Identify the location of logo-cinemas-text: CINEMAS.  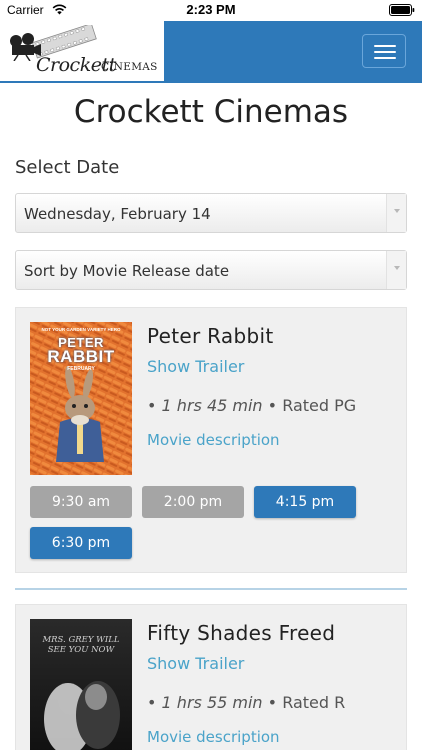
(129, 67).